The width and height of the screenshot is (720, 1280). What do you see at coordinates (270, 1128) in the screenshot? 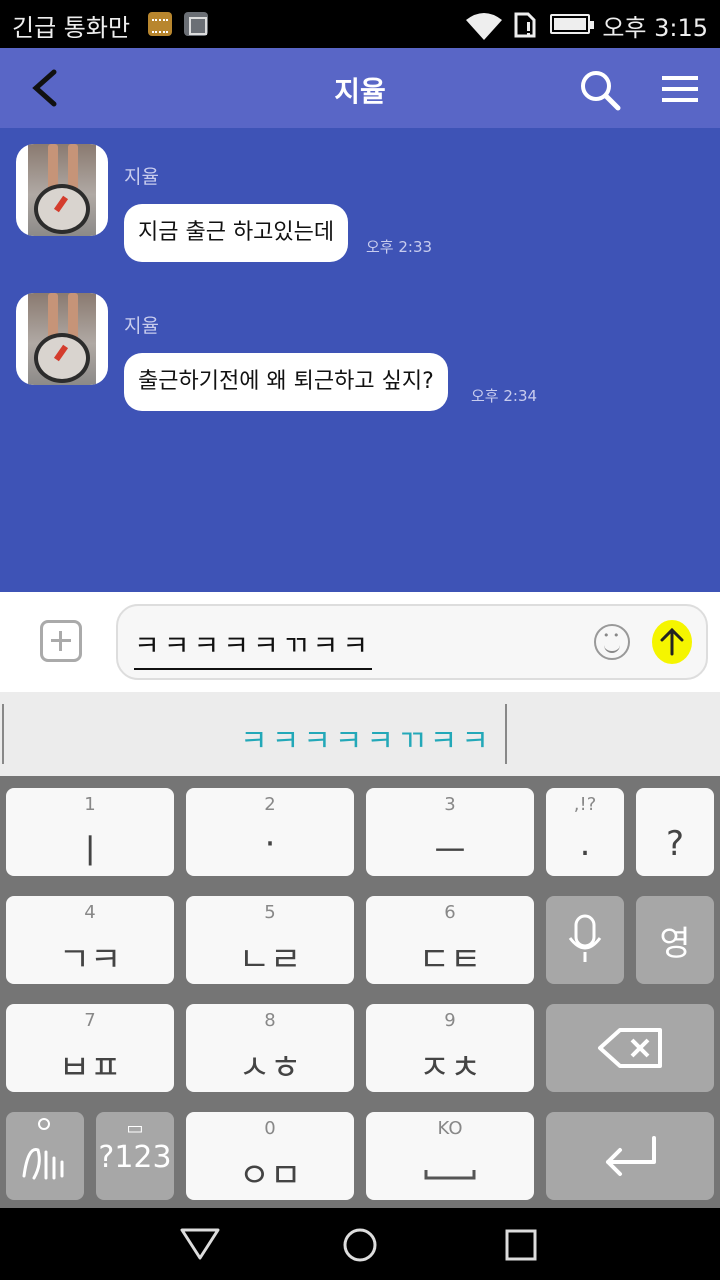
I see `key-number: 0` at bounding box center [270, 1128].